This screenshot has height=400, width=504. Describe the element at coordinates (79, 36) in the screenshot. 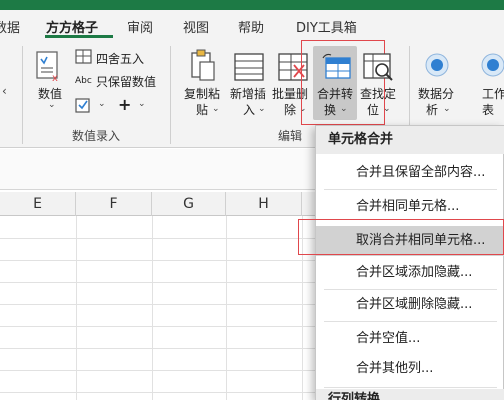

I see `active-tab-indicator` at that location.